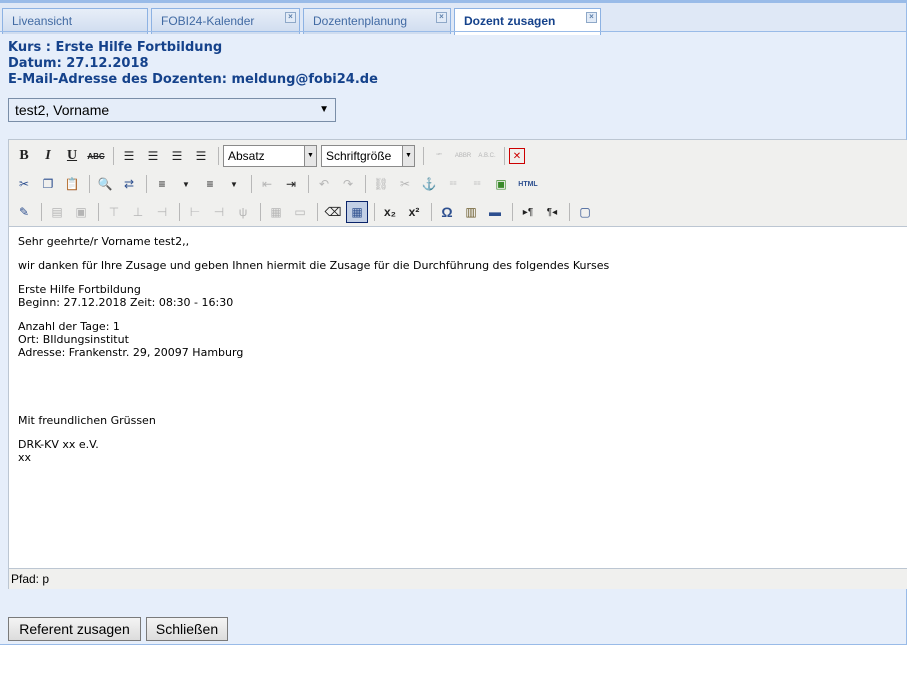 The image size is (907, 674). I want to click on letter-org: DRK-KV xx e.V., so click(58, 444).